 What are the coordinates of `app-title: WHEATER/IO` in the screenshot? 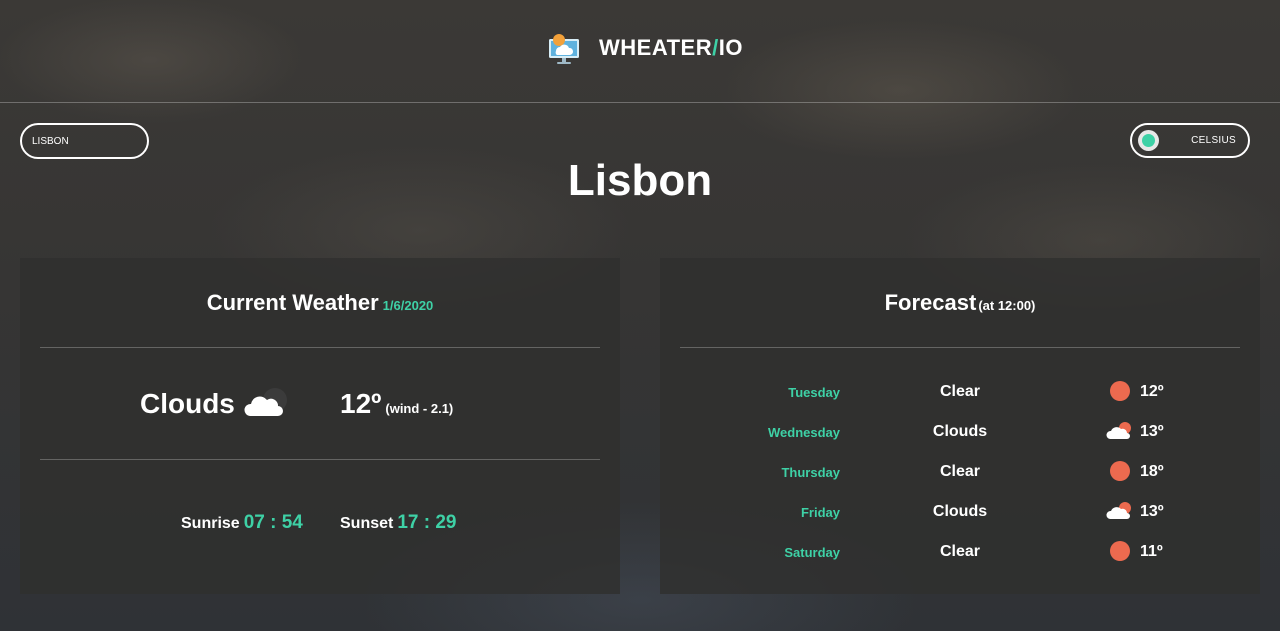 It's located at (671, 47).